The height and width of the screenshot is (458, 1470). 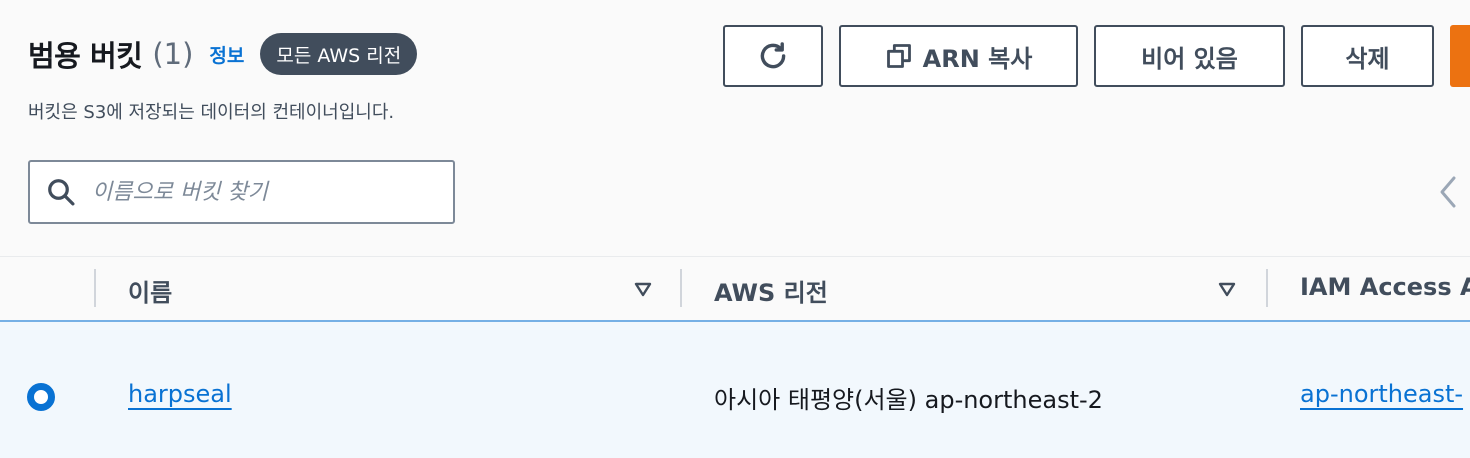 I want to click on search-icon, so click(x=61, y=192).